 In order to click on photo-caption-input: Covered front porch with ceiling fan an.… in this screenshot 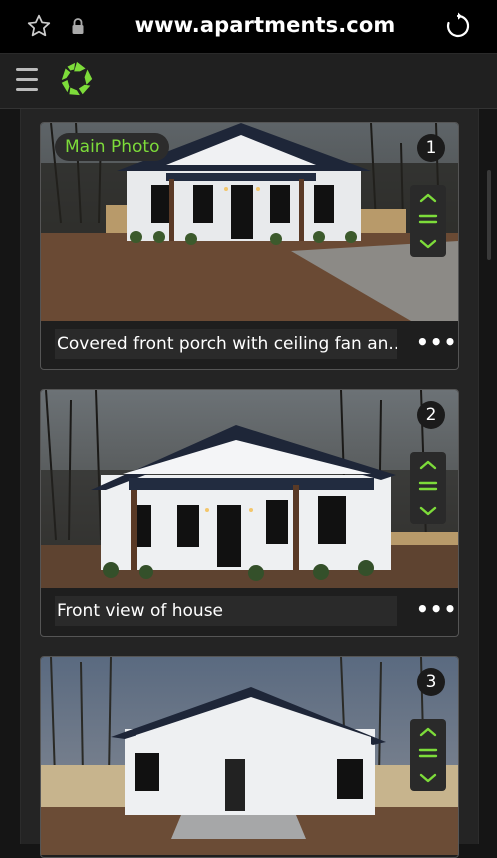, I will do `click(226, 344)`.